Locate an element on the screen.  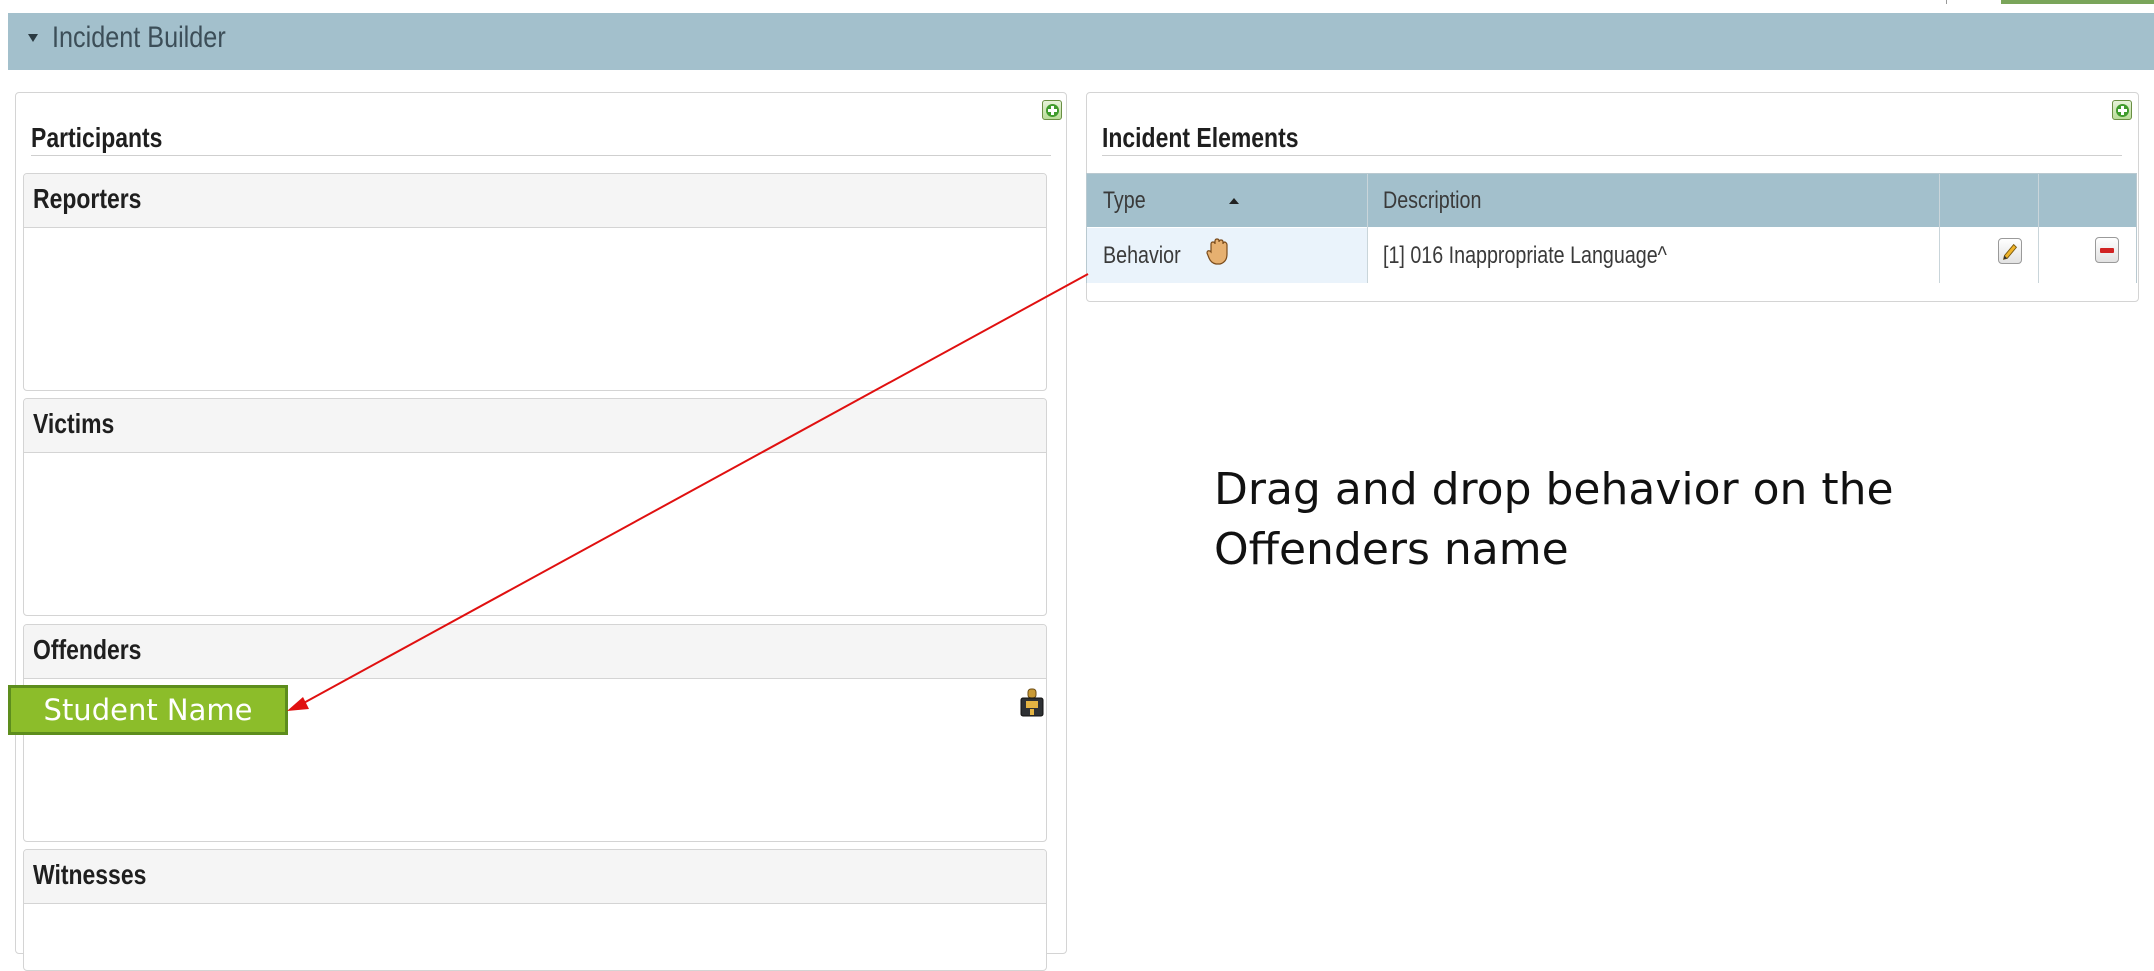
minus-icon is located at coordinates (2107, 250).